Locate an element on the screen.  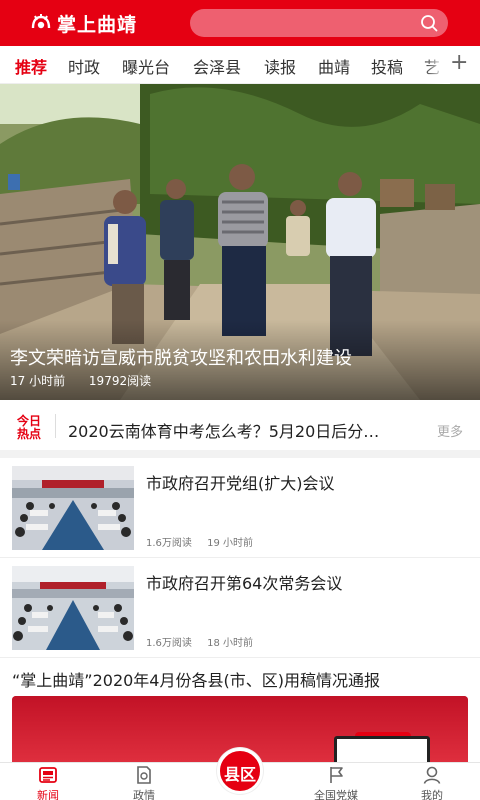
nav-party-media: 全国党媒 is located at coordinates (336, 781).